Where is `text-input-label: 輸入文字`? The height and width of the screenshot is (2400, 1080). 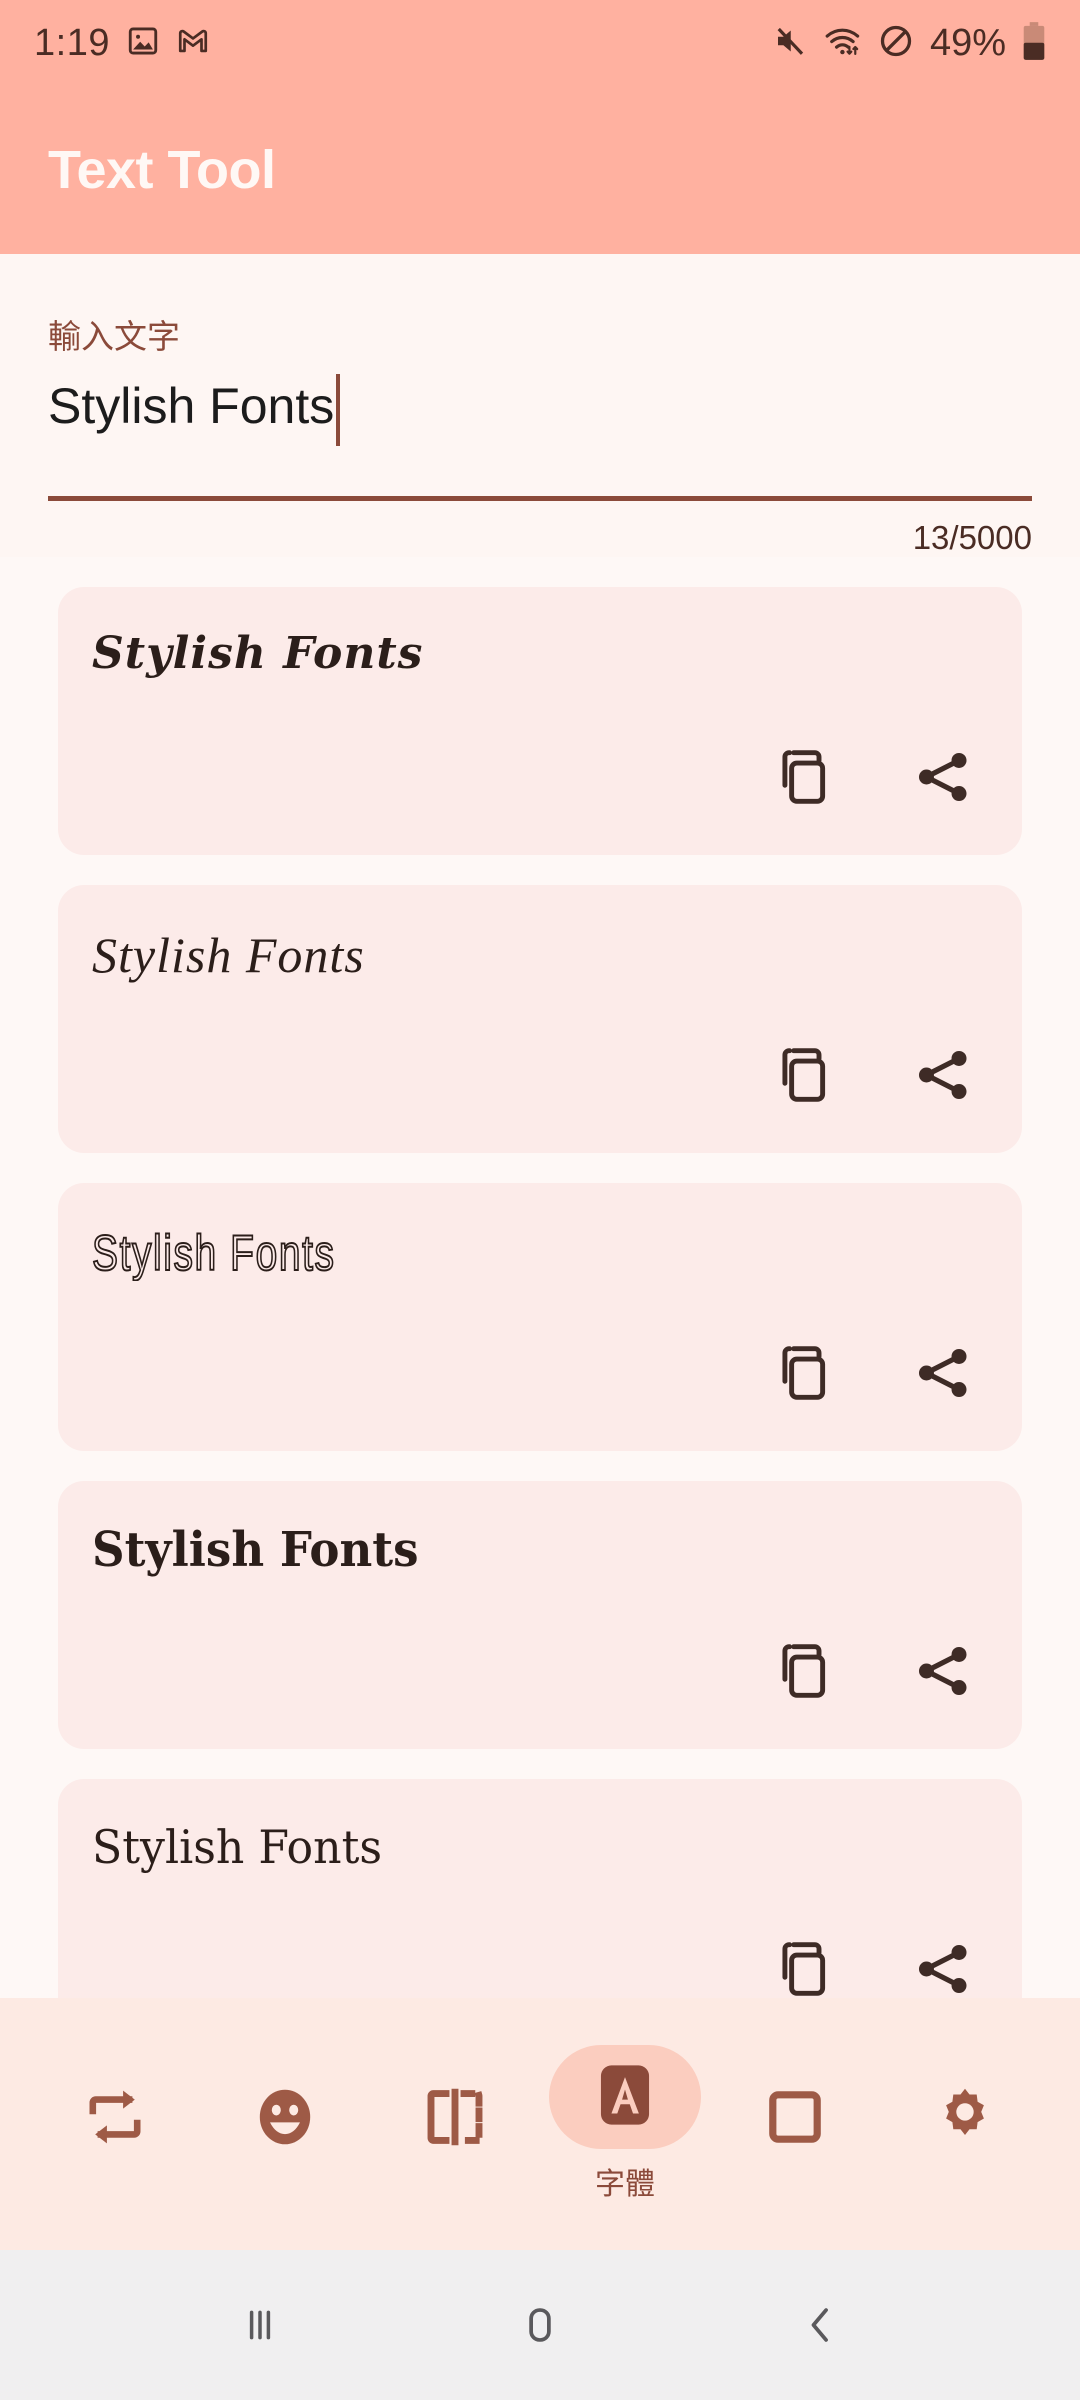
text-input-label: 輸入文字 is located at coordinates (114, 336).